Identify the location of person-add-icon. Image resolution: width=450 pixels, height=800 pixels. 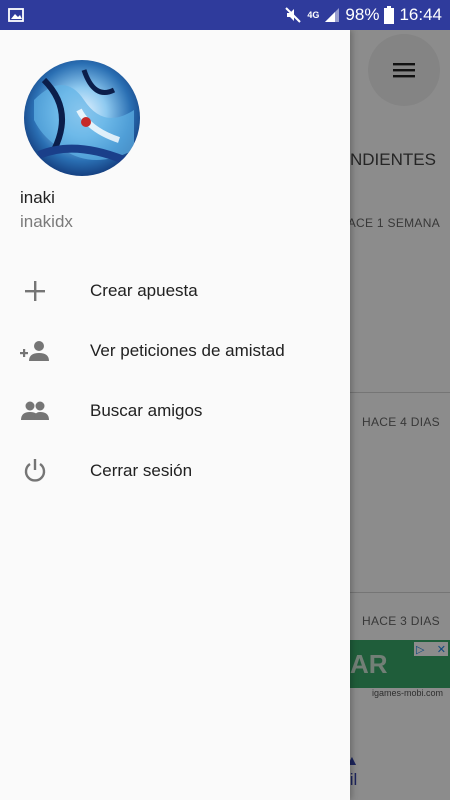
(35, 351).